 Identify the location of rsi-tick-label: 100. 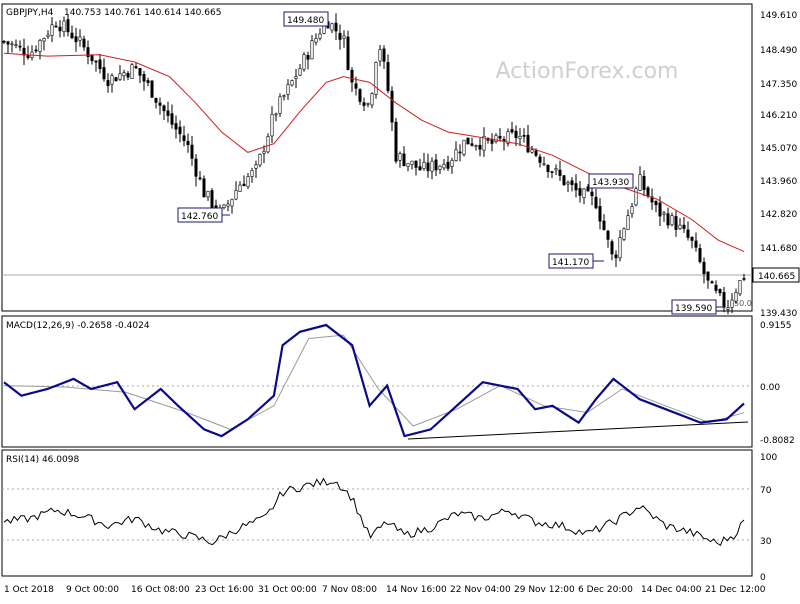
(768, 458).